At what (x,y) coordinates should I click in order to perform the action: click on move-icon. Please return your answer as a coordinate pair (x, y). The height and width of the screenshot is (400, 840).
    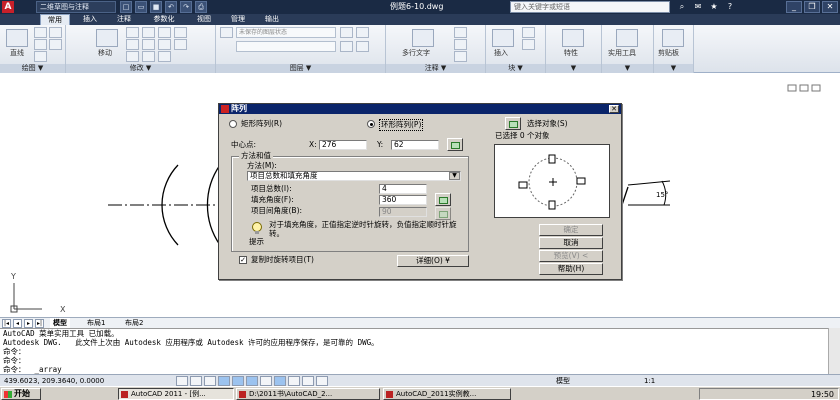
    Looking at the image, I should click on (107, 38).